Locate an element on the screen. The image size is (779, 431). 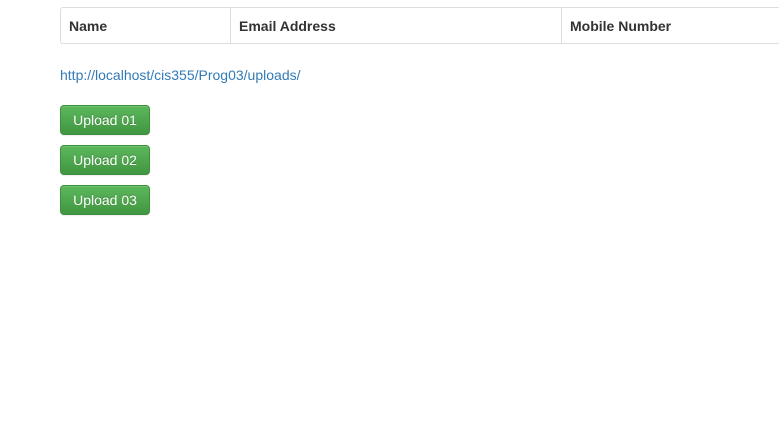
column-header-name: Name is located at coordinates (146, 25).